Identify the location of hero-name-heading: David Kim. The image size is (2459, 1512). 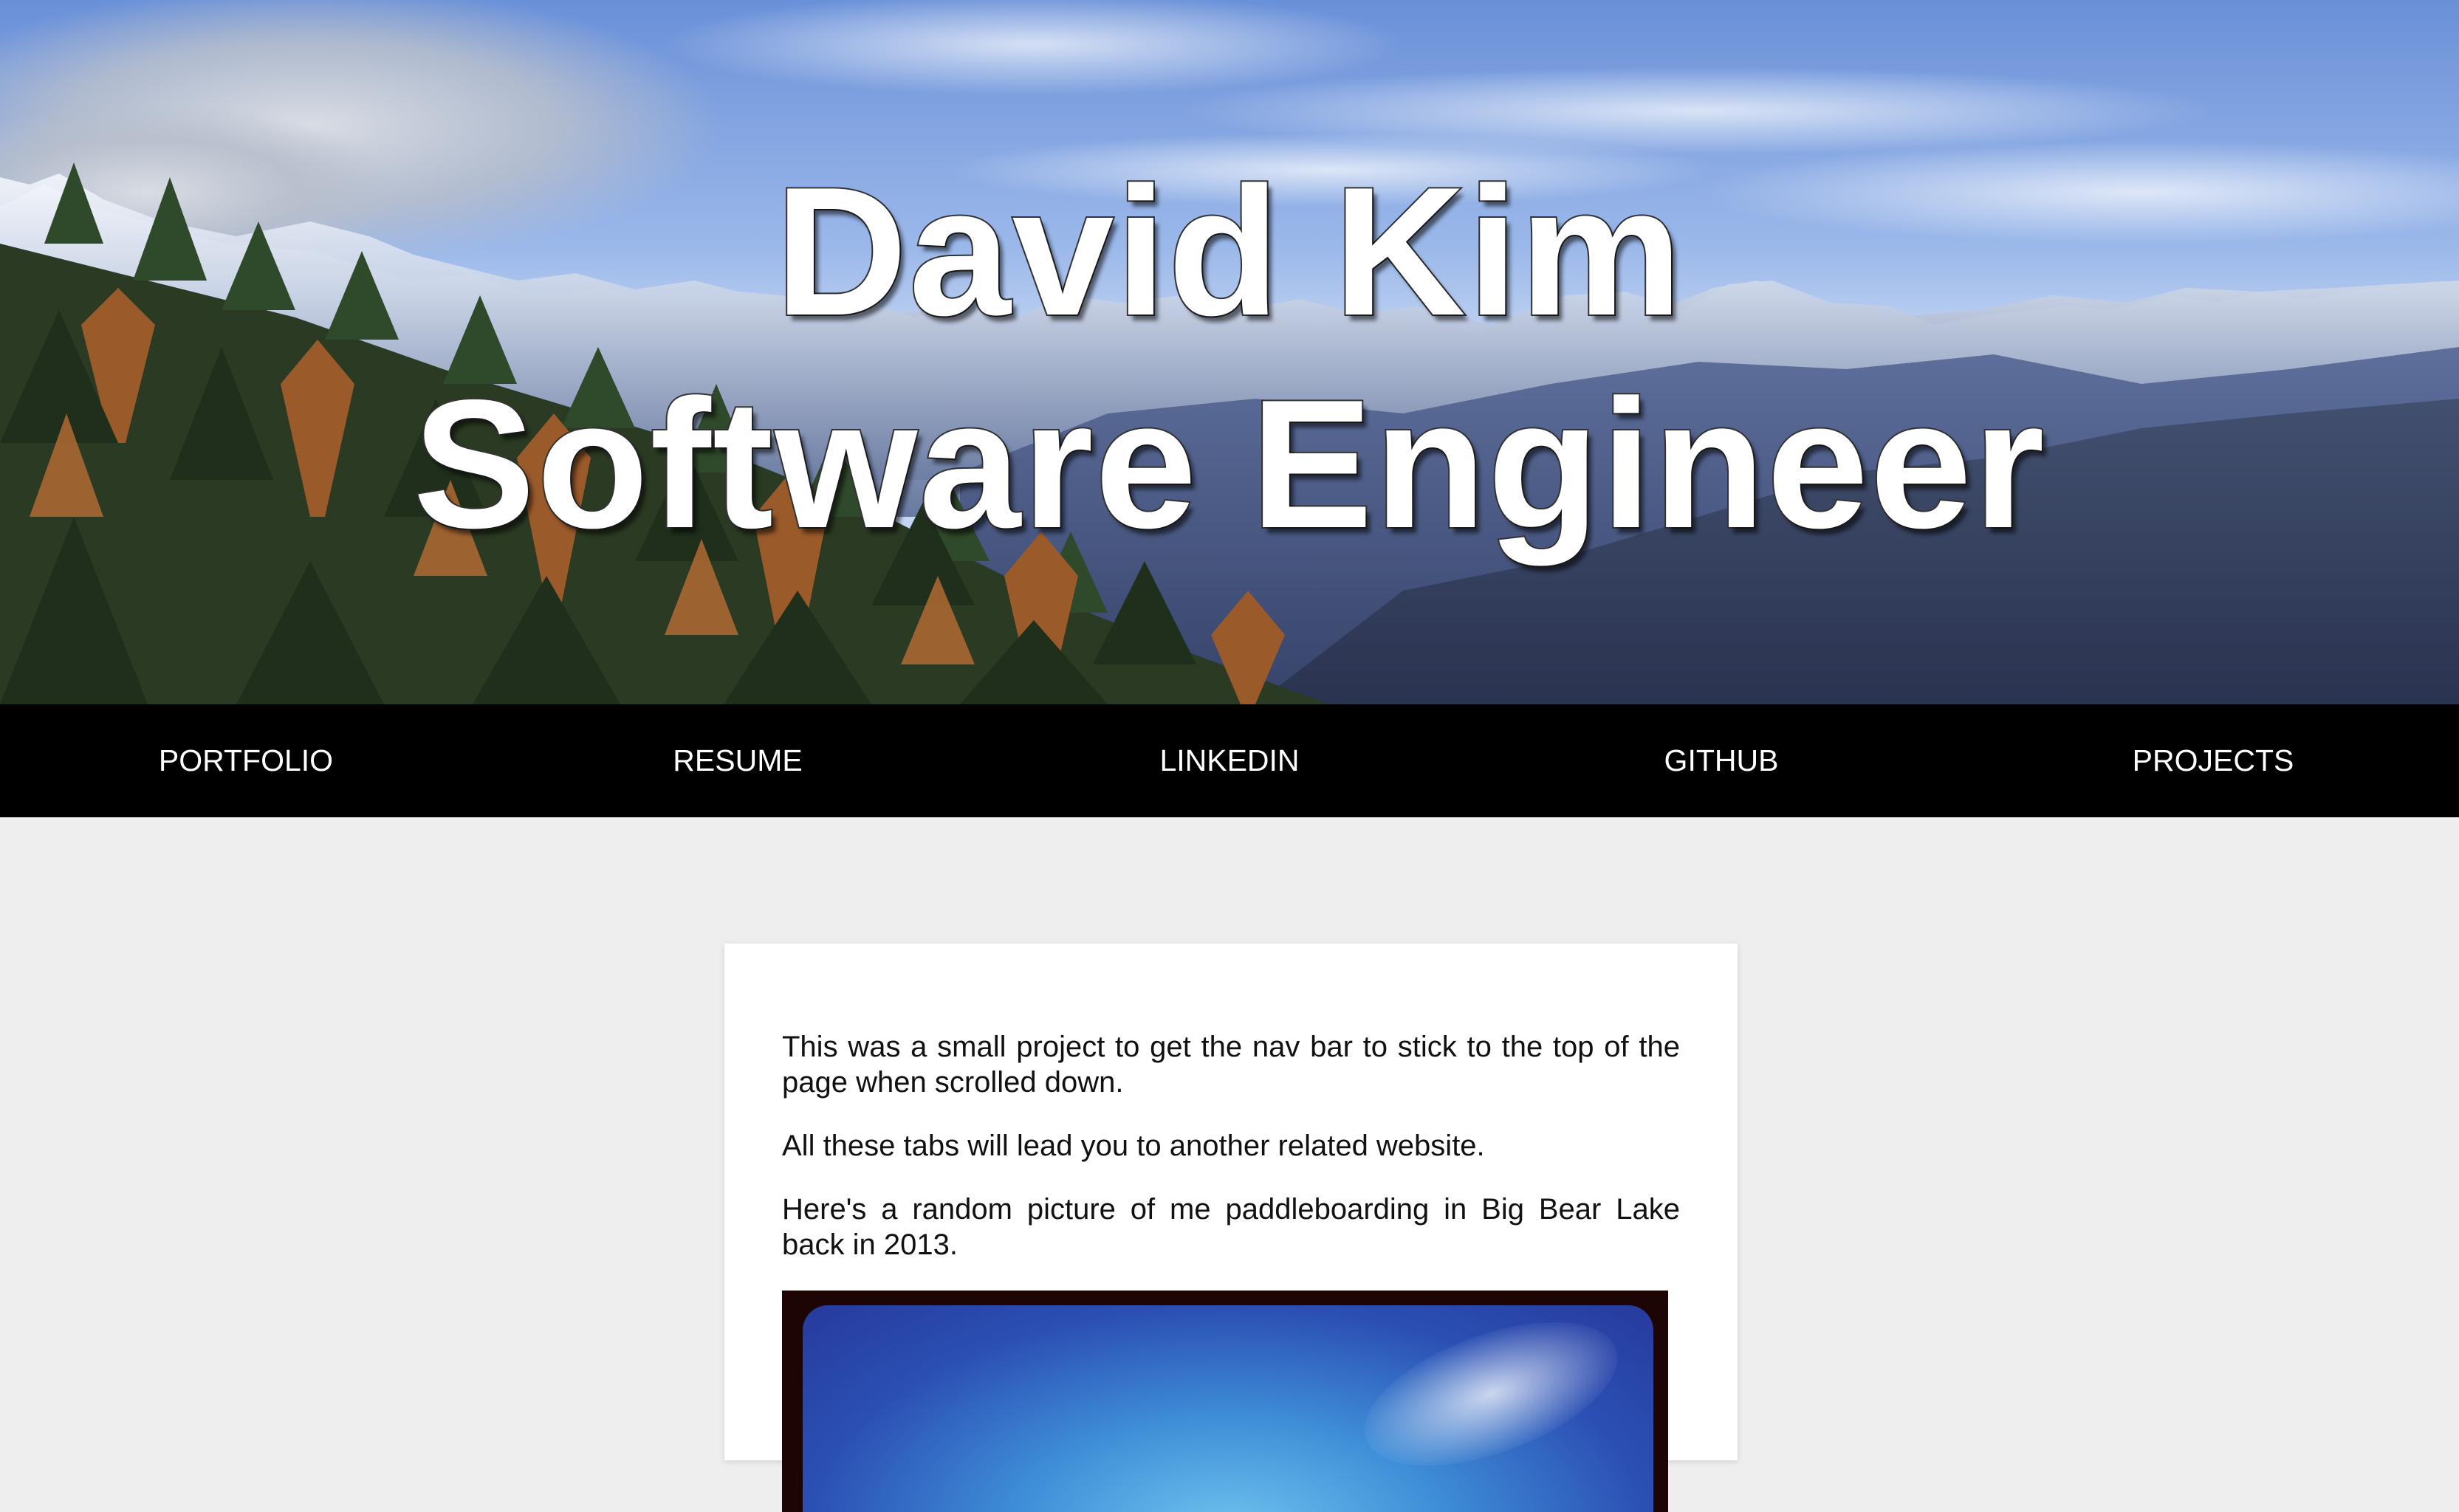
(1229, 251).